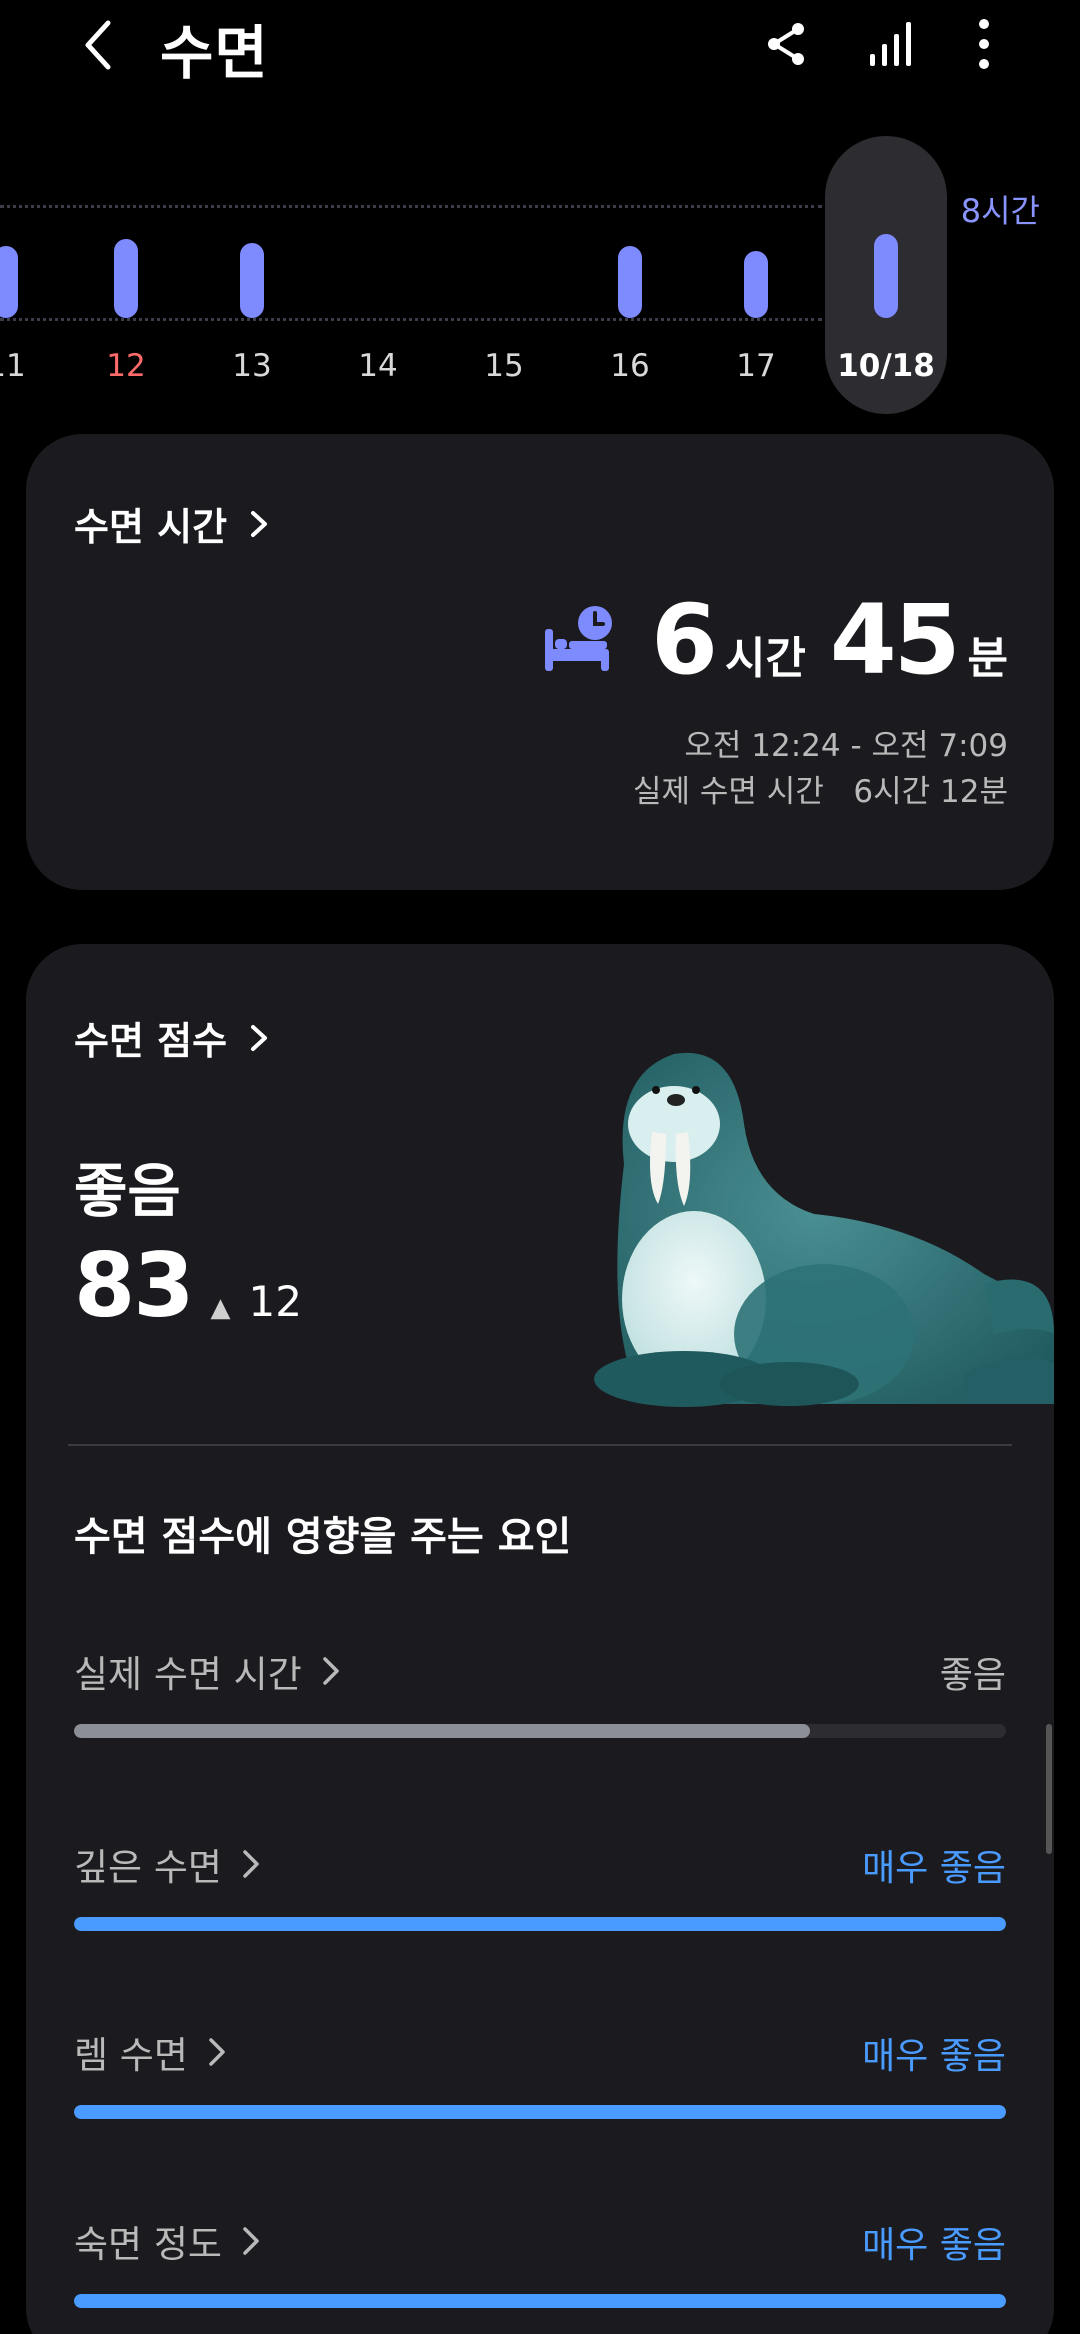 The image size is (1080, 2334). What do you see at coordinates (378, 366) in the screenshot?
I see `day-label: 14` at bounding box center [378, 366].